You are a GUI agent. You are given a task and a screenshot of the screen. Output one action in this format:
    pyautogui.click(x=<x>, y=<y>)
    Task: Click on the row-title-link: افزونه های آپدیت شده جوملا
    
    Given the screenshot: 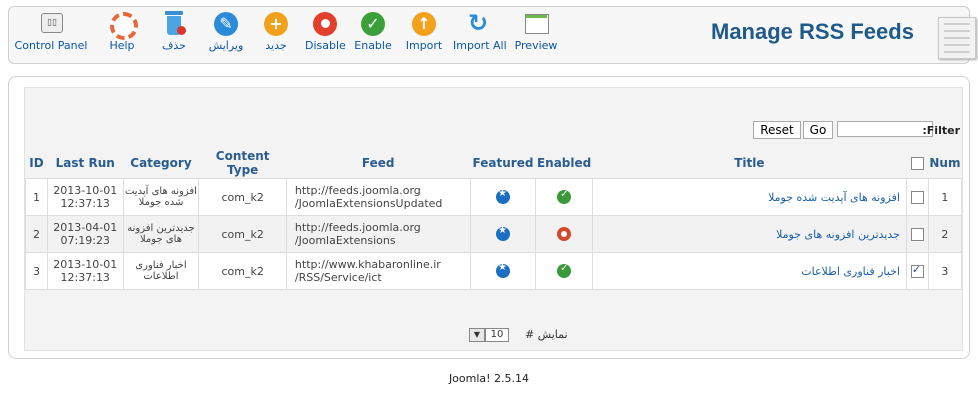 What is the action you would take?
    pyautogui.click(x=749, y=197)
    